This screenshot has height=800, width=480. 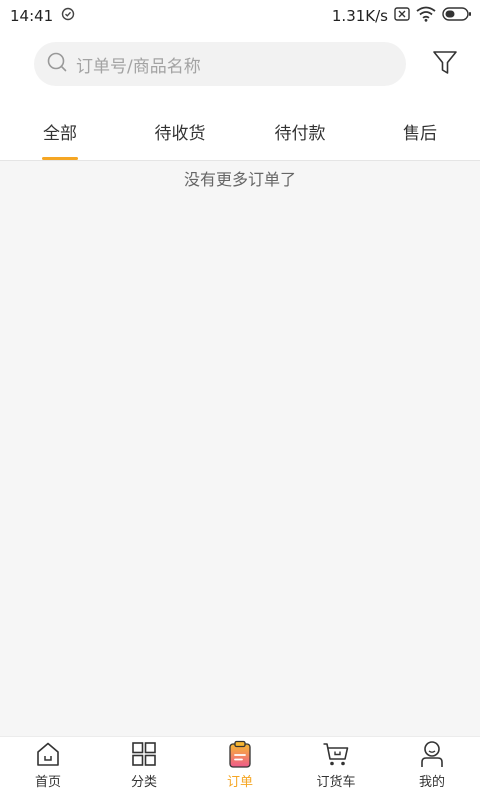 I want to click on sim-x-icon, so click(x=402, y=16).